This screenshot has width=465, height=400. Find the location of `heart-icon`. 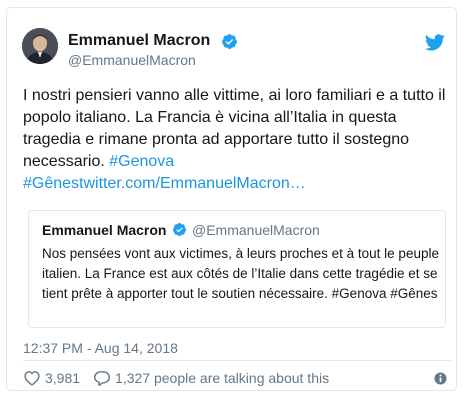

heart-icon is located at coordinates (32, 378).